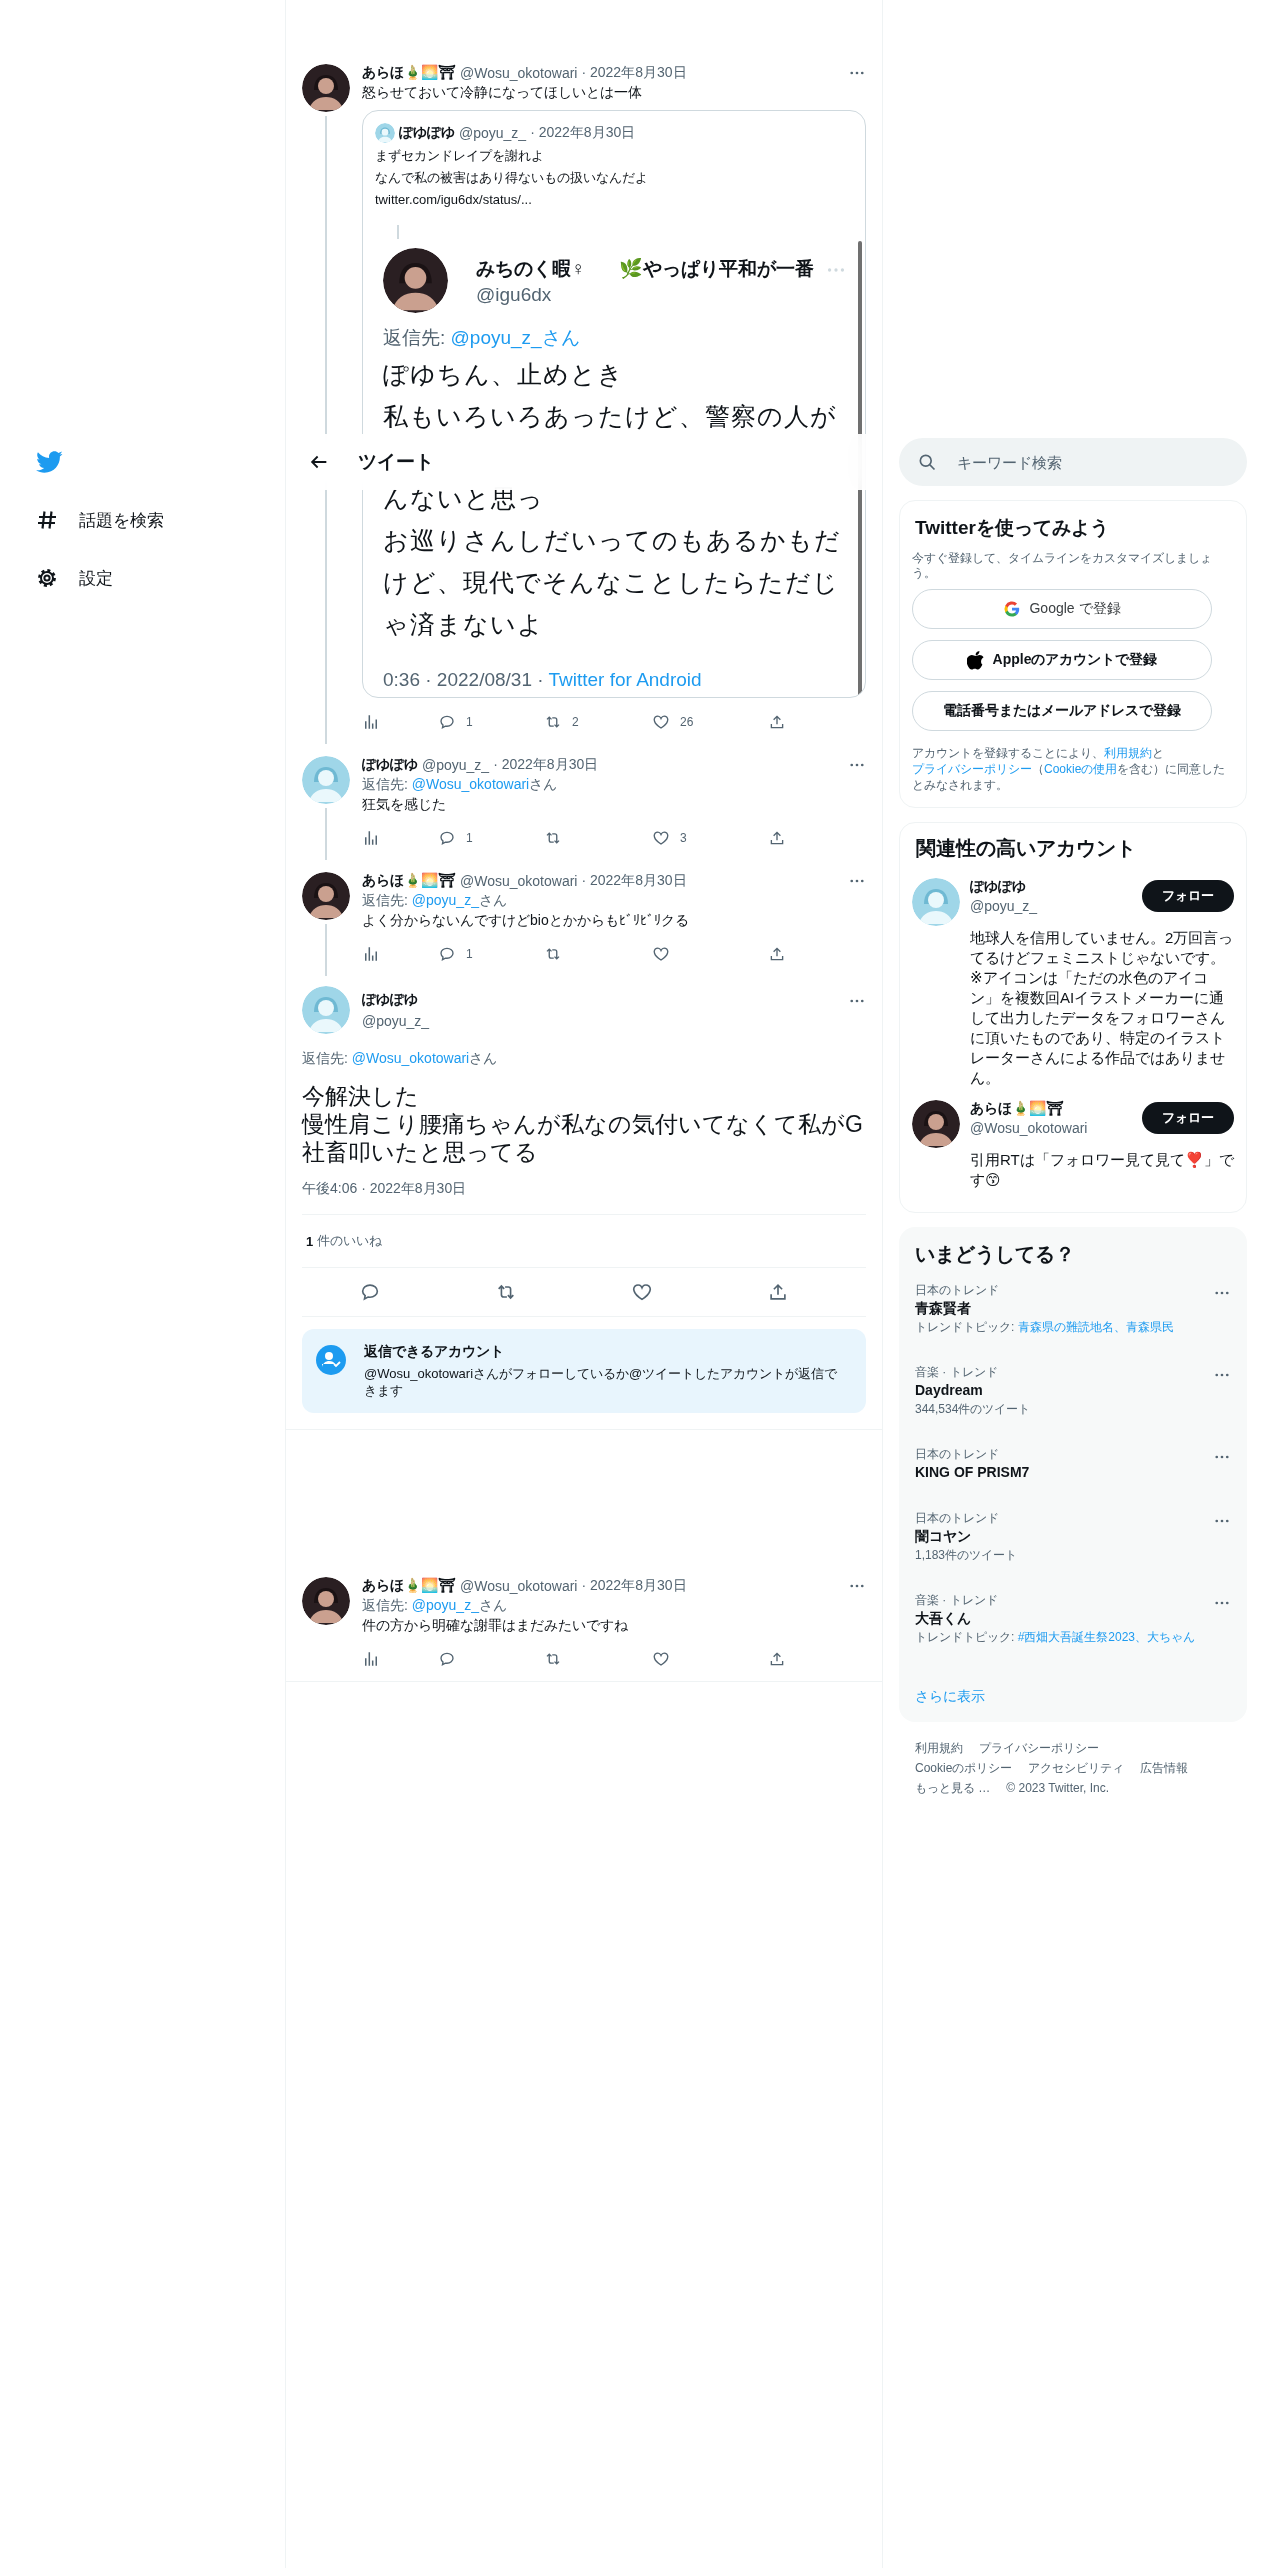 The height and width of the screenshot is (2568, 1284). Describe the element at coordinates (1073, 1618) in the screenshot. I see `trend-name: 大吾くん` at that location.